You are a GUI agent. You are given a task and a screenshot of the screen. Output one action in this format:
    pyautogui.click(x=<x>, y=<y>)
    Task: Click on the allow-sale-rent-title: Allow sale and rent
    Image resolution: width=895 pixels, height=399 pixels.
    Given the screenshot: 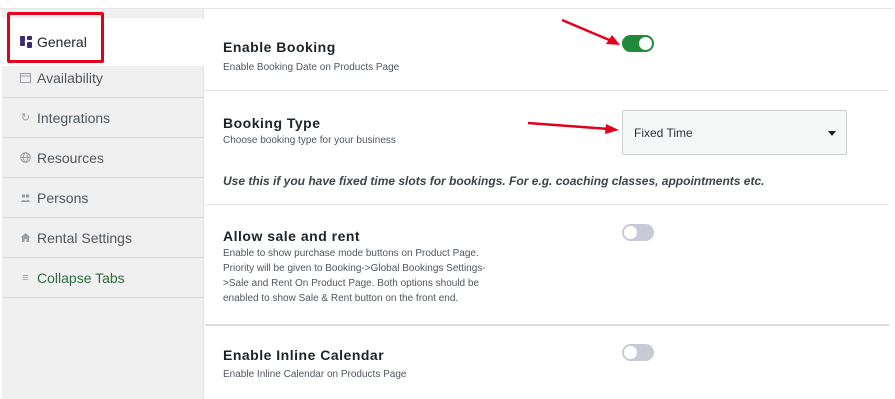 What is the action you would take?
    pyautogui.click(x=292, y=236)
    